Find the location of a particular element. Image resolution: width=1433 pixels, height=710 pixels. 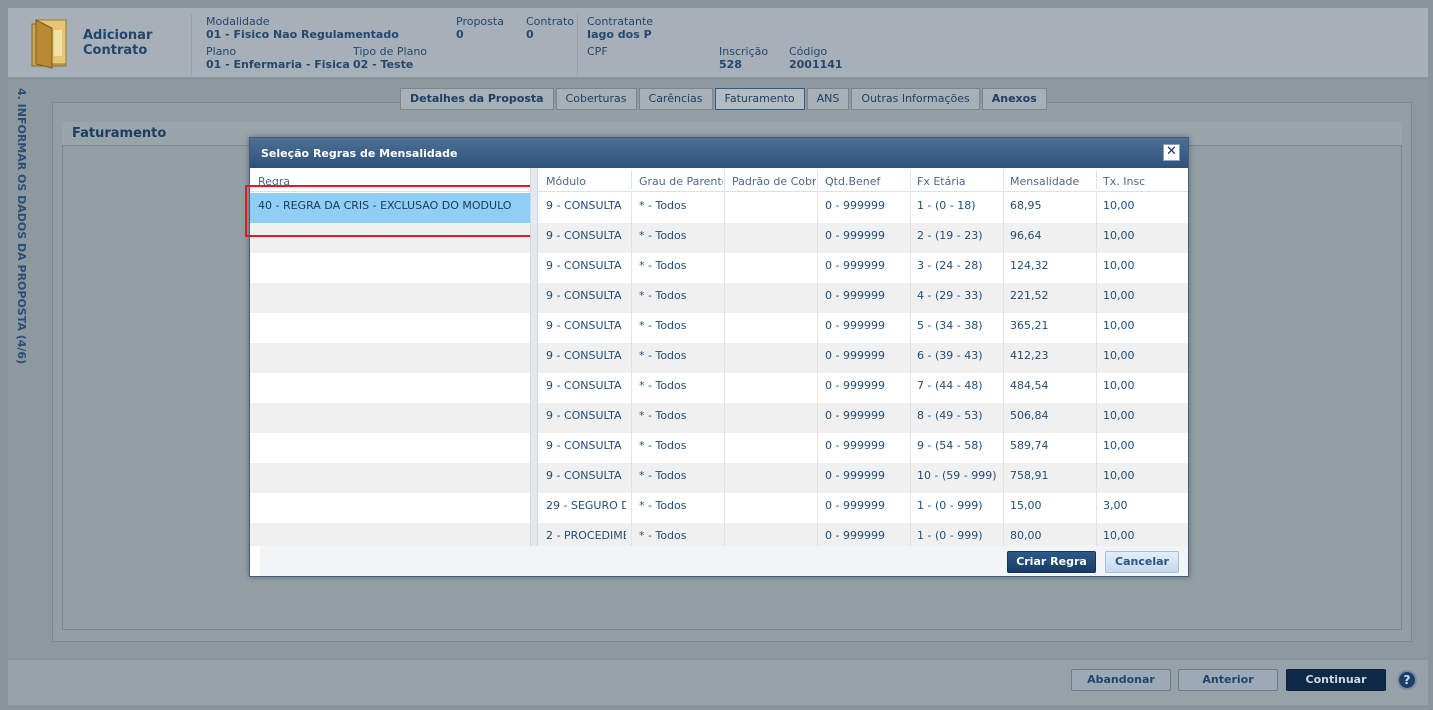

help-icon: ? is located at coordinates (1407, 680).